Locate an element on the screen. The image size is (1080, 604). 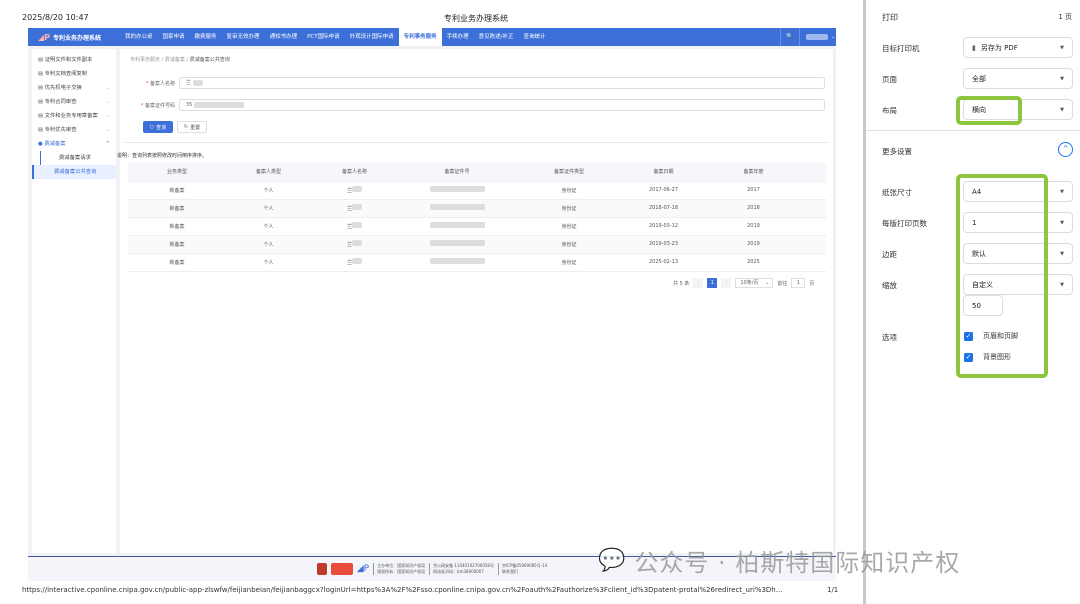
reset-button: ↻ 重置 is located at coordinates (192, 127).